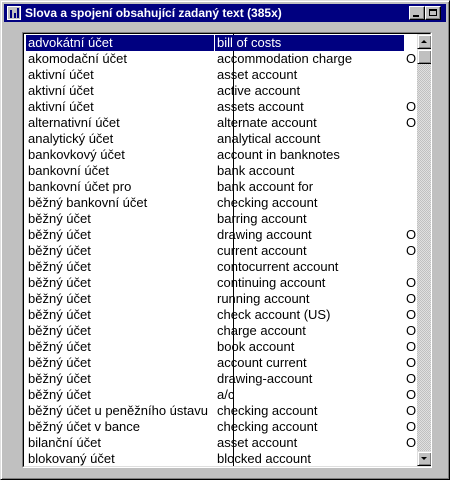 The image size is (450, 480). I want to click on list-item: bankovkový účet account in banknotes, so click(223, 155).